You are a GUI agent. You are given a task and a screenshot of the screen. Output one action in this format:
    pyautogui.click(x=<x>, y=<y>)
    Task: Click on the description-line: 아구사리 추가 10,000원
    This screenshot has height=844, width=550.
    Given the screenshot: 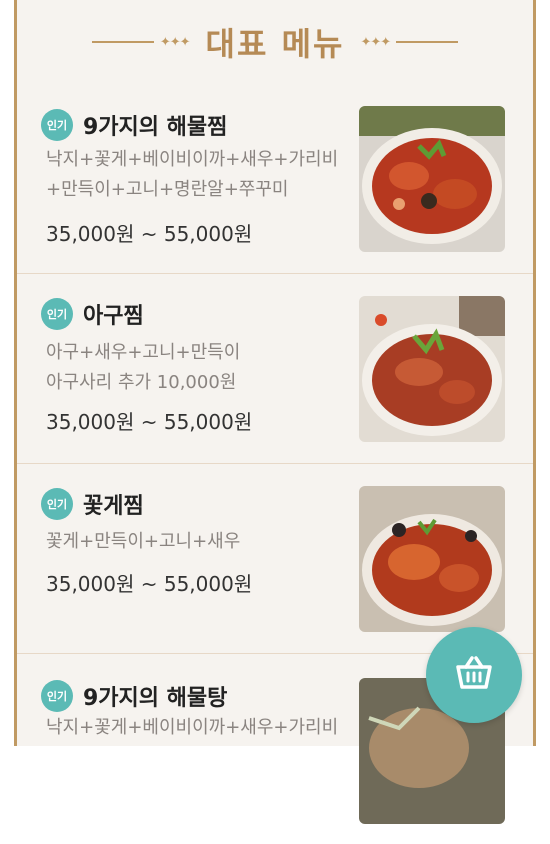 What is the action you would take?
    pyautogui.click(x=141, y=382)
    